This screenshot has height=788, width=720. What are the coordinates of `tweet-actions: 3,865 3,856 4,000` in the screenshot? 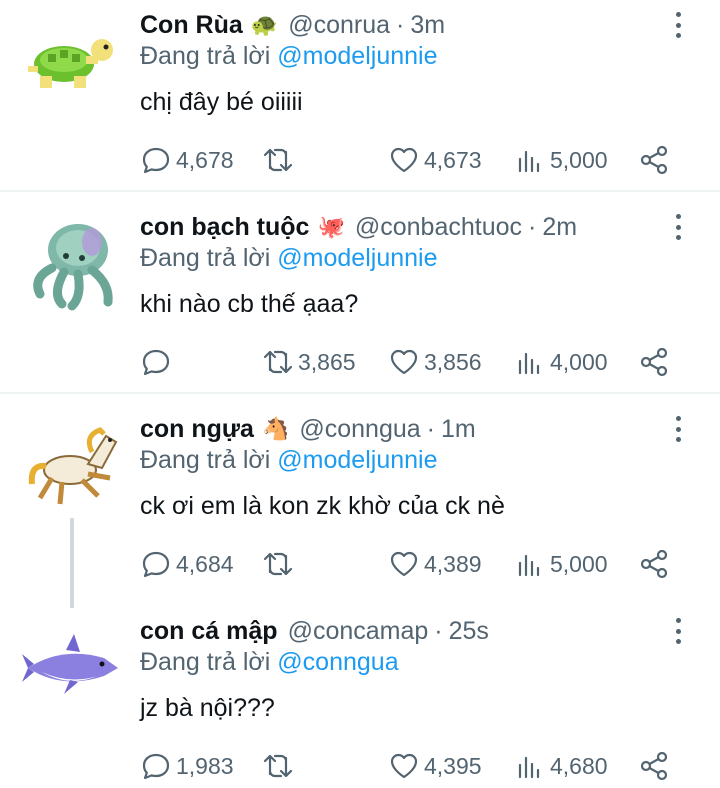 It's located at (360, 362).